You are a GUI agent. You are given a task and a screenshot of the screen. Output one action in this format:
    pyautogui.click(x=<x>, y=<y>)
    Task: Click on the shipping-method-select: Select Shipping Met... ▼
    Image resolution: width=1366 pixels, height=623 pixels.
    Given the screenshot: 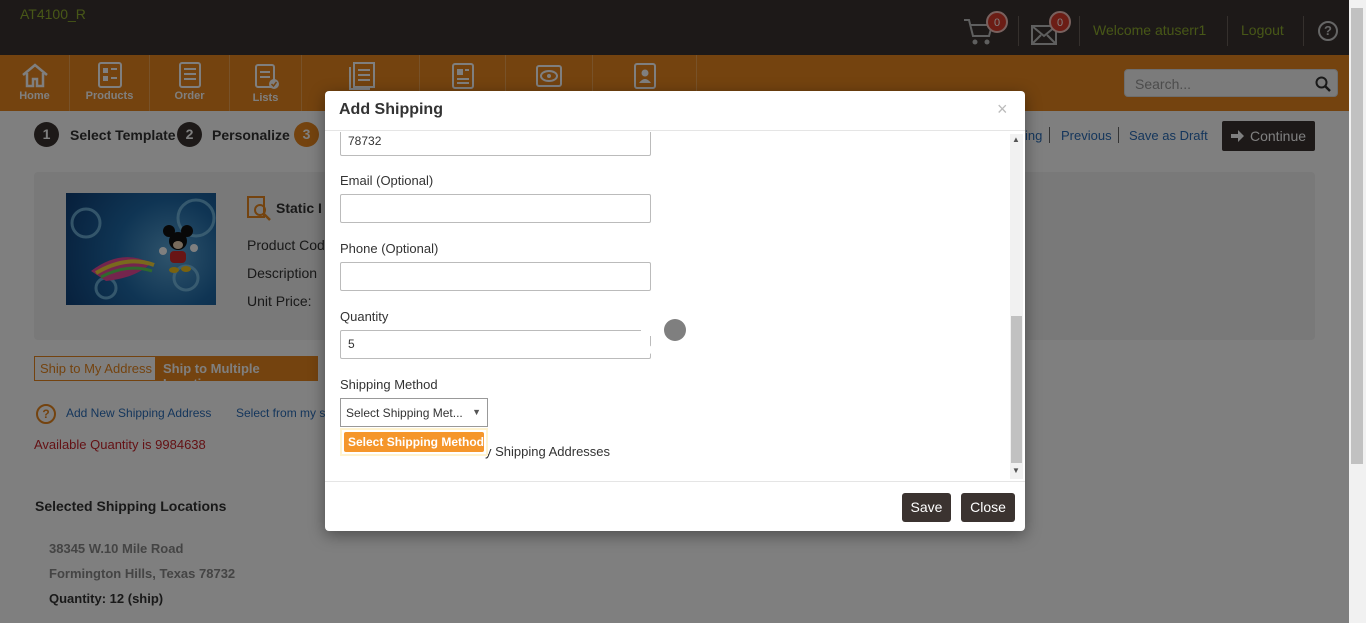 What is the action you would take?
    pyautogui.click(x=414, y=412)
    